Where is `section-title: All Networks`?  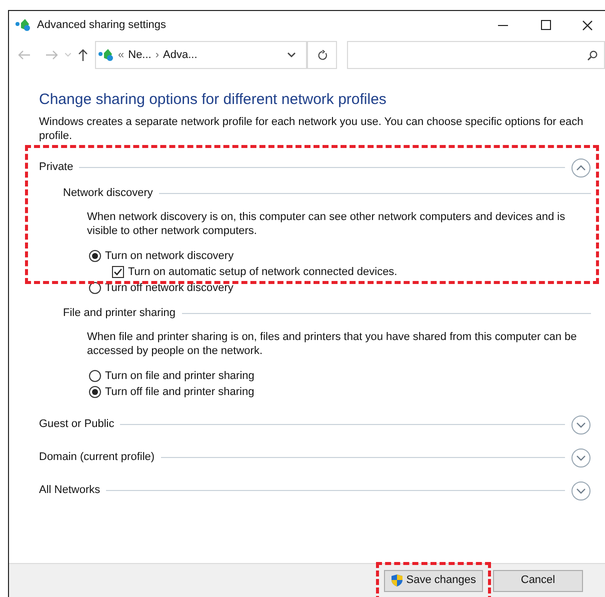
section-title: All Networks is located at coordinates (69, 490).